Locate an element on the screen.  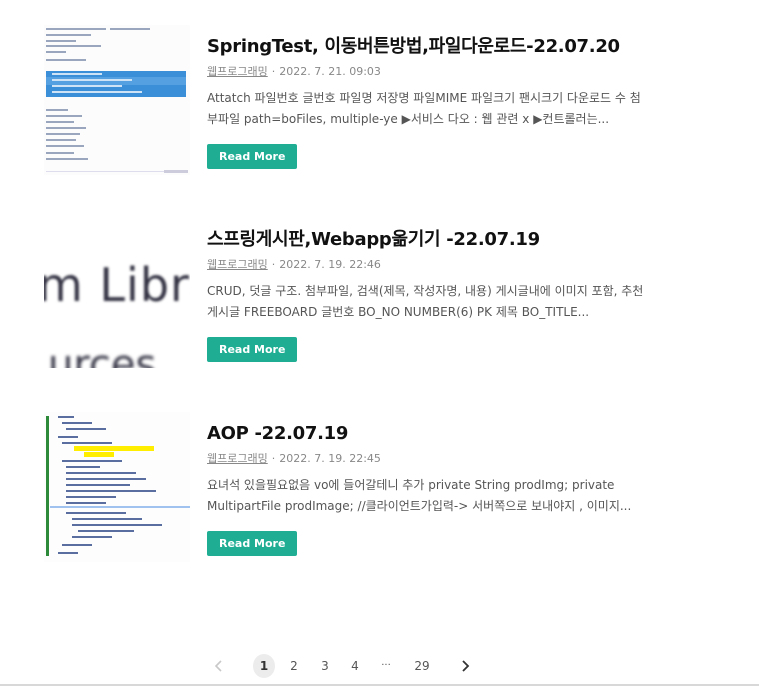
post-title: SpringTest, 이동버튼방법,파일다운로드-22.07.20 is located at coordinates (427, 47).